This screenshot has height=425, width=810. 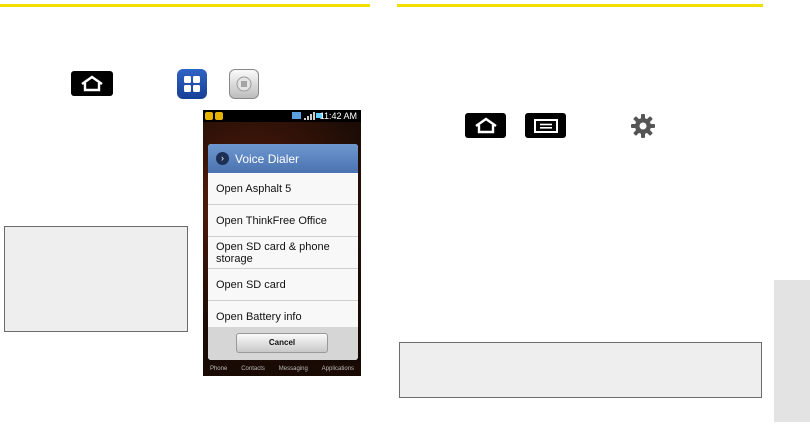 What do you see at coordinates (96, 279) in the screenshot?
I see `note-box-left` at bounding box center [96, 279].